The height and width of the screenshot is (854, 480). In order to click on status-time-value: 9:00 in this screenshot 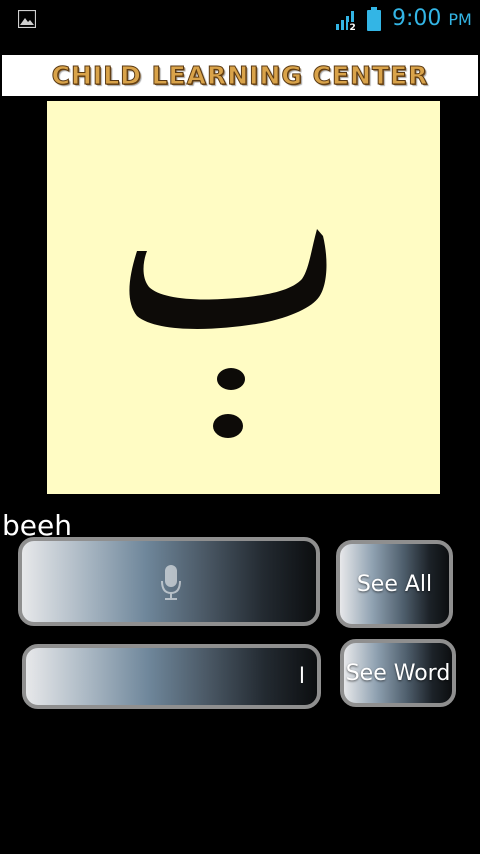, I will do `click(417, 18)`.